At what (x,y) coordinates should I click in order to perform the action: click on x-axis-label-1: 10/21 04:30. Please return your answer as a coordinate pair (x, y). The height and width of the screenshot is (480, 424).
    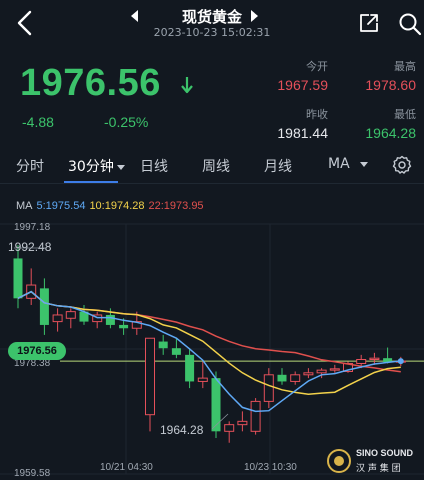
    Looking at the image, I should click on (126, 467).